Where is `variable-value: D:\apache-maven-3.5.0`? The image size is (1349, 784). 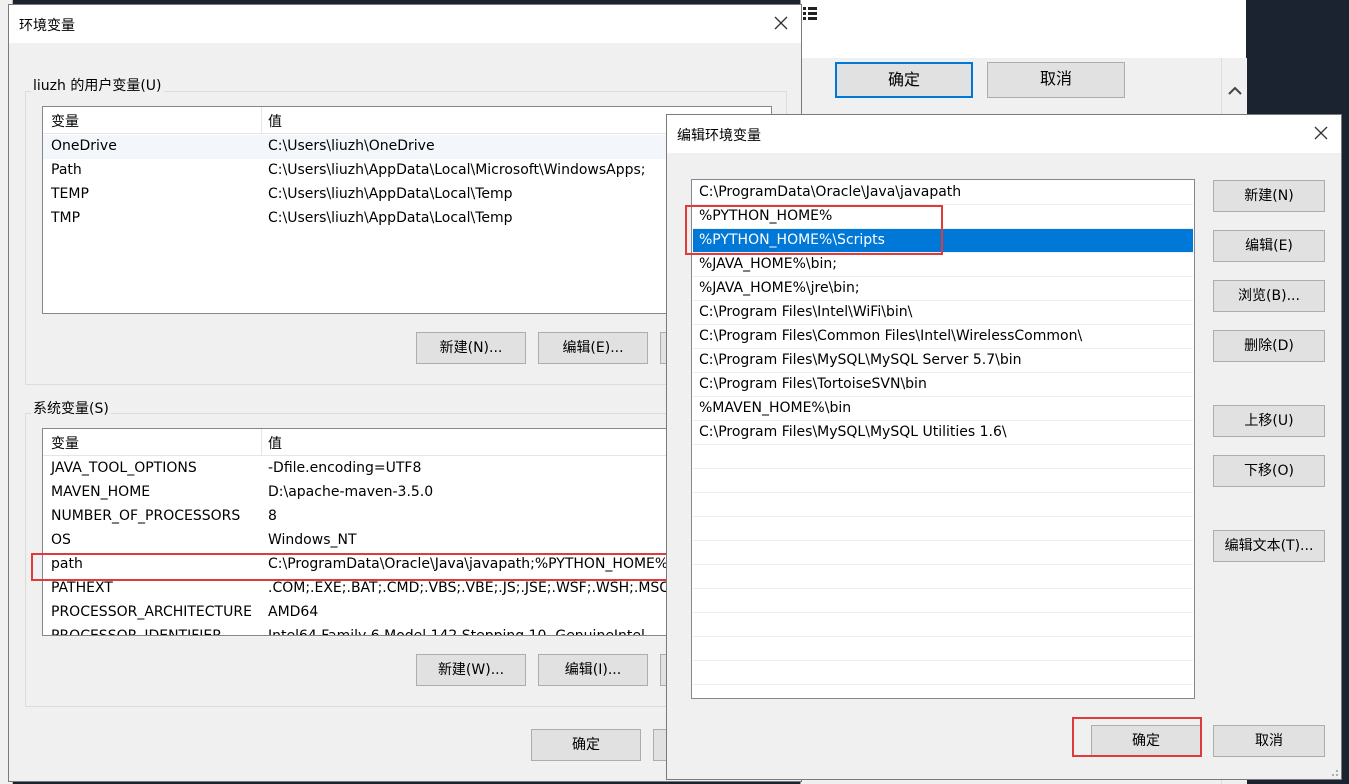 variable-value: D:\apache-maven-3.5.0 is located at coordinates (351, 492).